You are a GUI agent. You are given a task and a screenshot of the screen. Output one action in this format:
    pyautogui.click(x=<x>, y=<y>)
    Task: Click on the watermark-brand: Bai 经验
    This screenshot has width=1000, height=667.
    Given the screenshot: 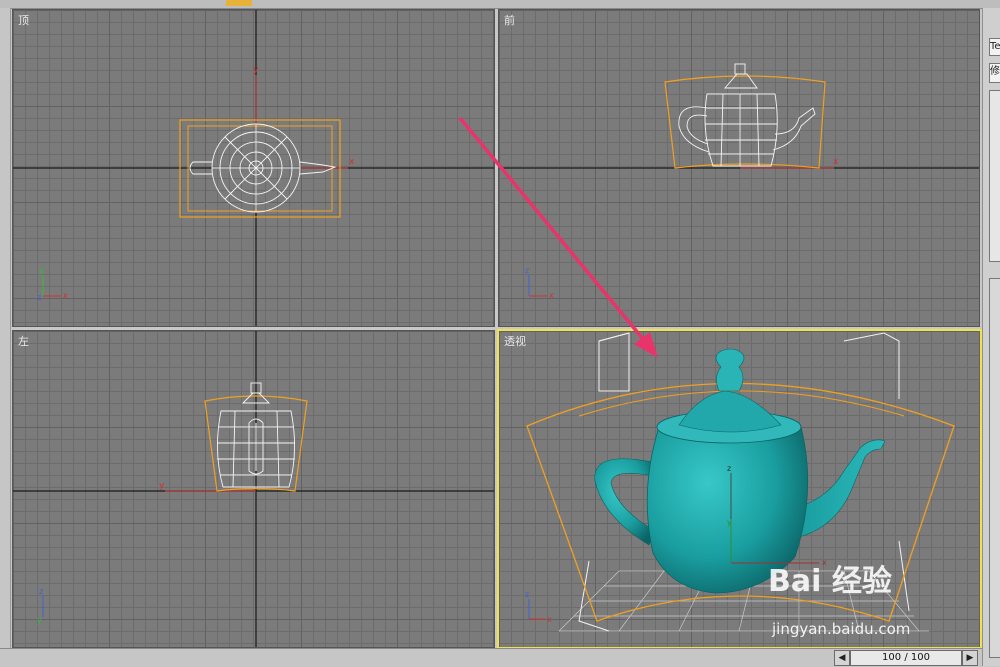 What is the action you would take?
    pyautogui.click(x=830, y=581)
    